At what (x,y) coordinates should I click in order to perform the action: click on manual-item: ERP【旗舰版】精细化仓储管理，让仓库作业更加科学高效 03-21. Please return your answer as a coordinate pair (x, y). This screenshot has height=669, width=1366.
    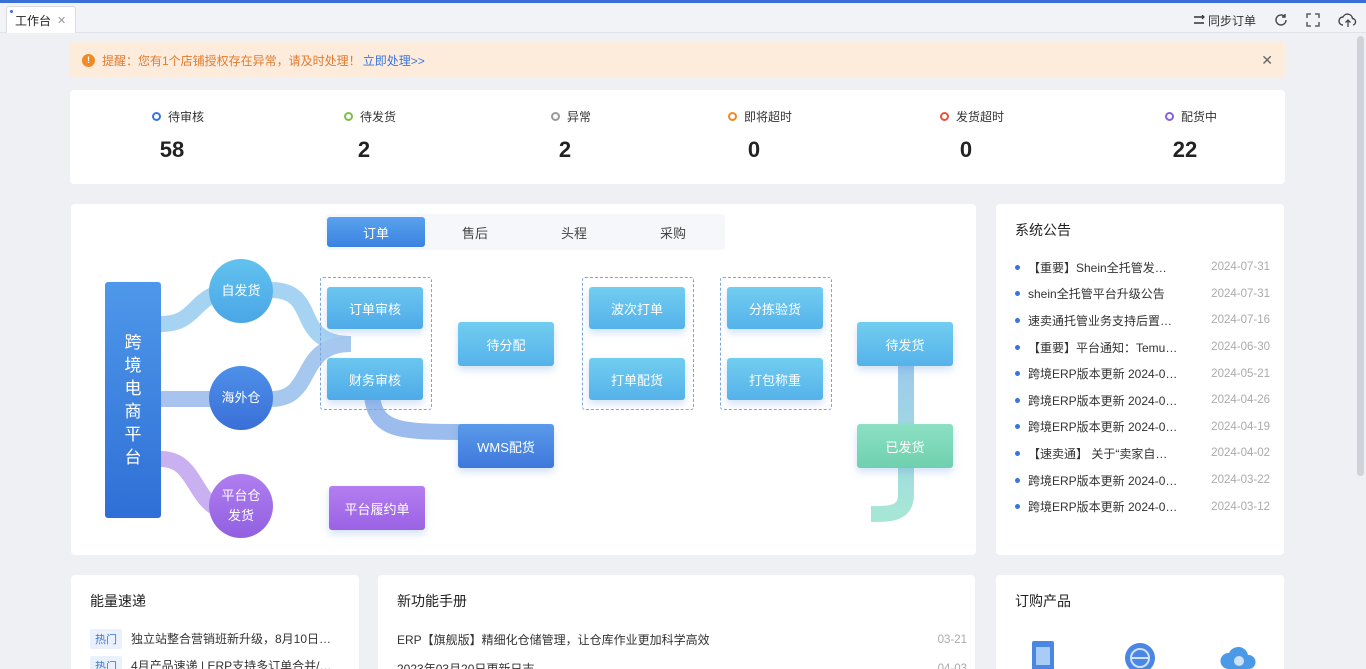
    Looking at the image, I should click on (682, 639).